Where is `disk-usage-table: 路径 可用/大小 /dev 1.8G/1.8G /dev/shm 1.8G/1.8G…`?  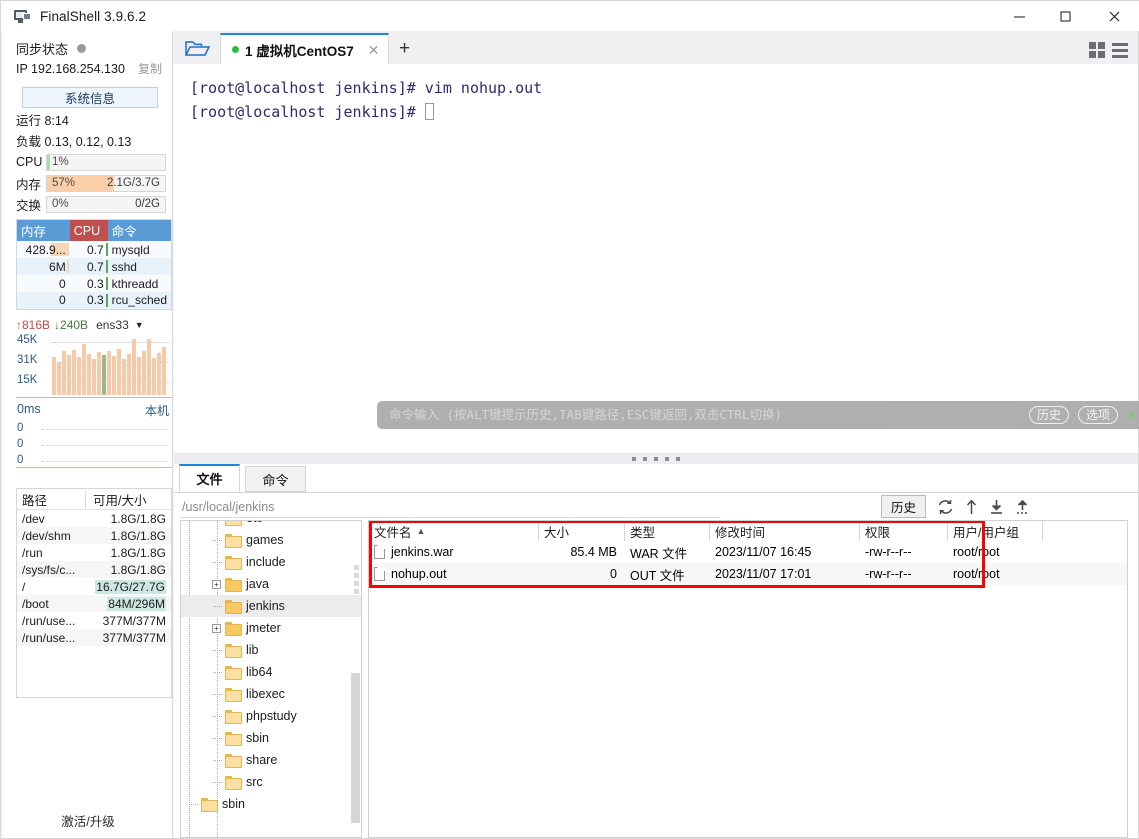 disk-usage-table: 路径 可用/大小 /dev 1.8G/1.8G /dev/shm 1.8G/1.8G… is located at coordinates (94, 593).